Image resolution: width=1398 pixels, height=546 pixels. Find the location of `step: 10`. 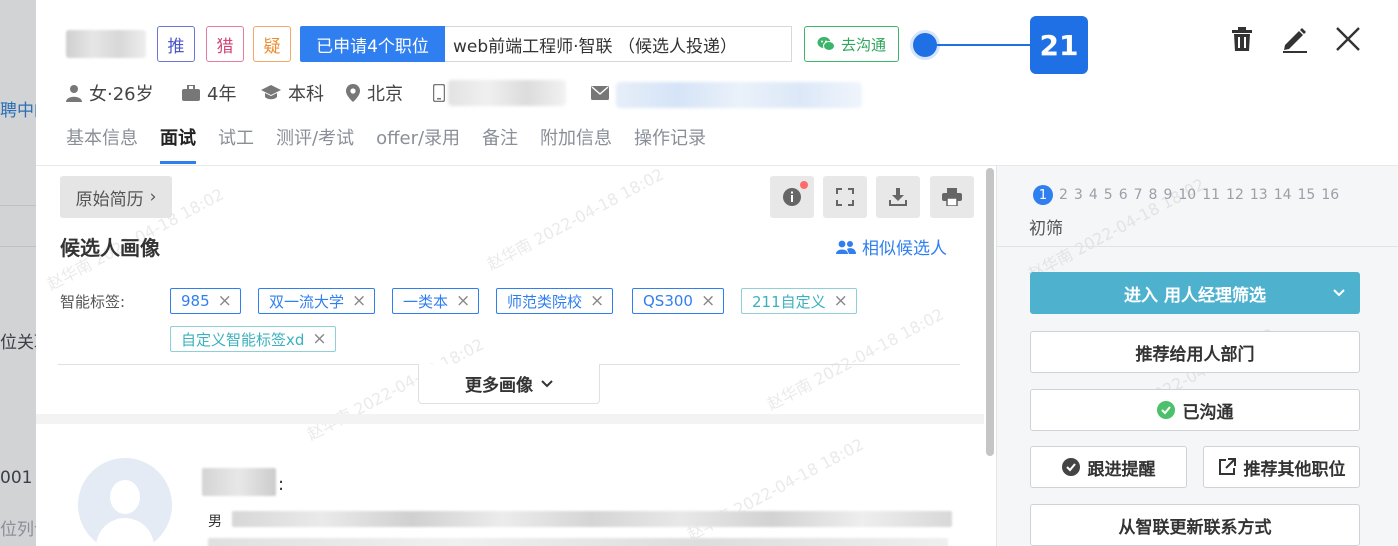

step: 10 is located at coordinates (1187, 195).